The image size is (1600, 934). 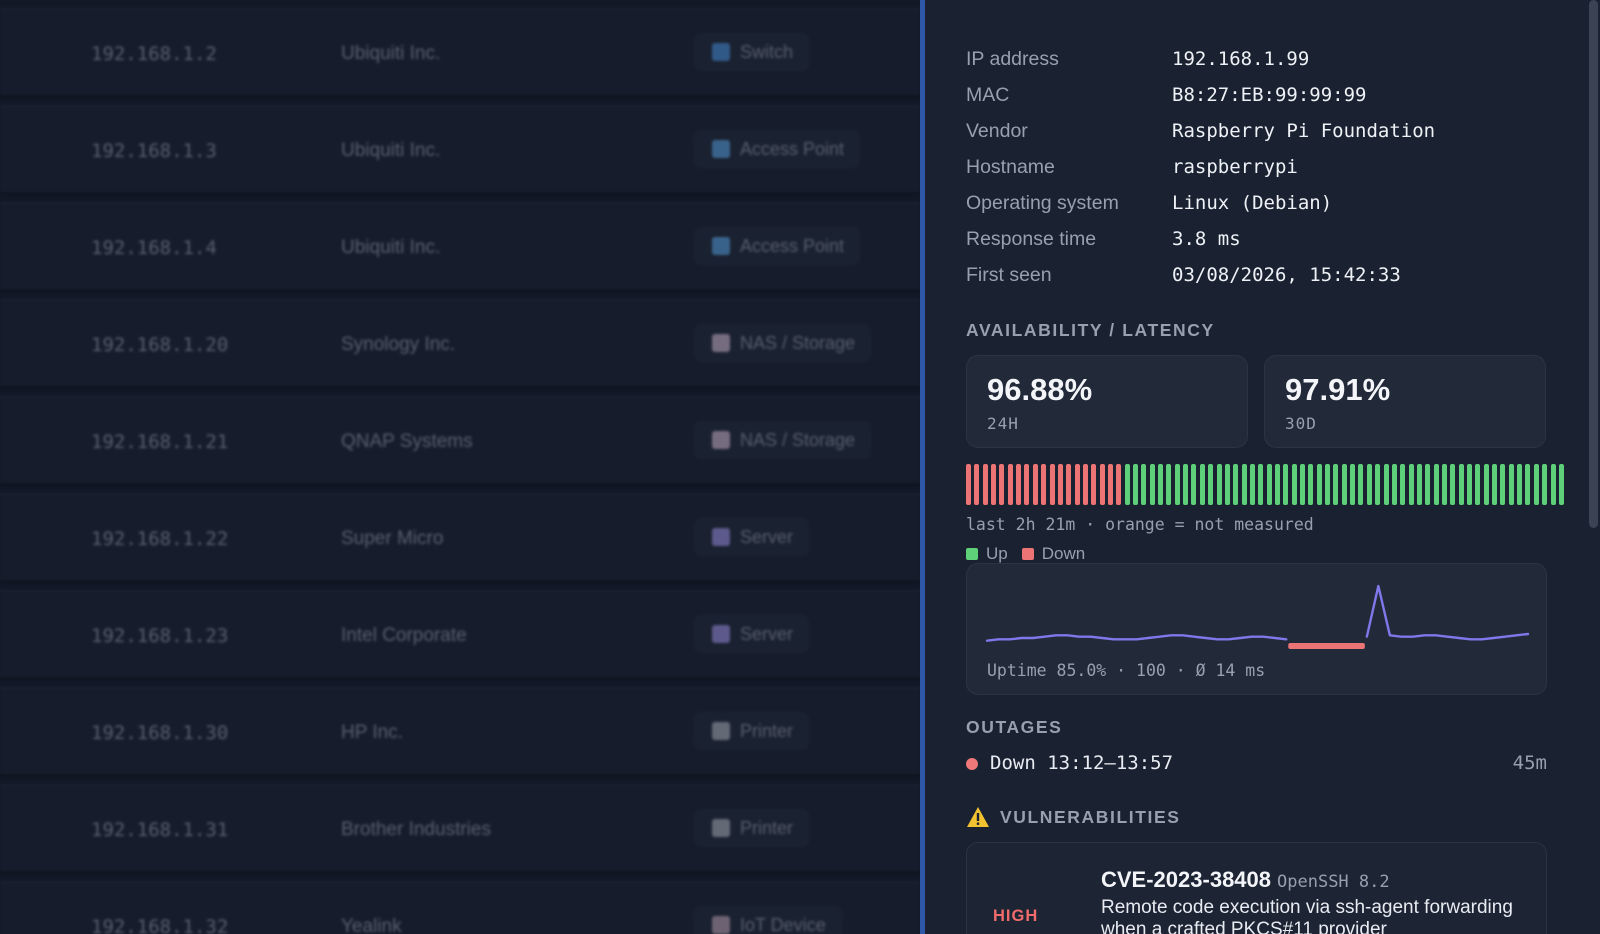 What do you see at coordinates (460, 538) in the screenshot?
I see `device-row: 192.168.1.22 Super Micro Server` at bounding box center [460, 538].